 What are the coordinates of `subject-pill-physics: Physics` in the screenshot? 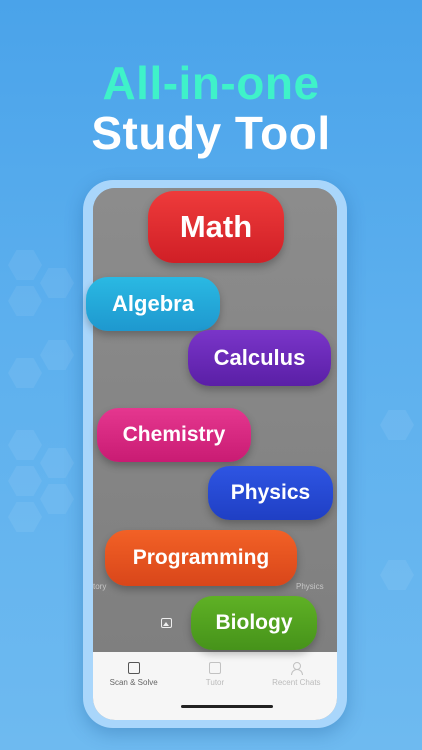 It's located at (270, 493).